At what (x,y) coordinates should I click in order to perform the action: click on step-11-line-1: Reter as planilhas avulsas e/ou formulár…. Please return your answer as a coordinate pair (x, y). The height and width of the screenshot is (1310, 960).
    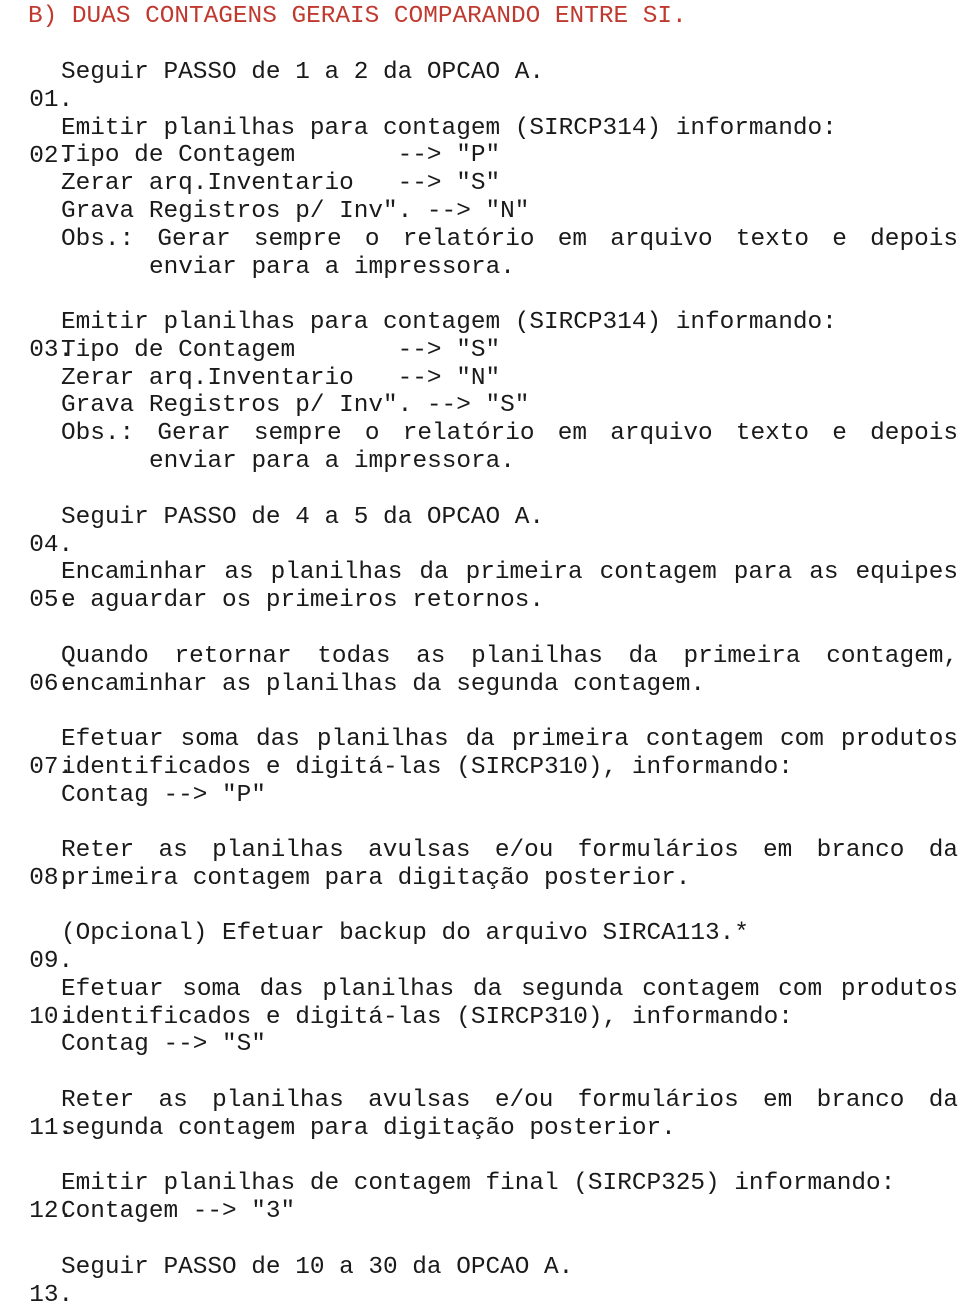
    Looking at the image, I should click on (509, 1100).